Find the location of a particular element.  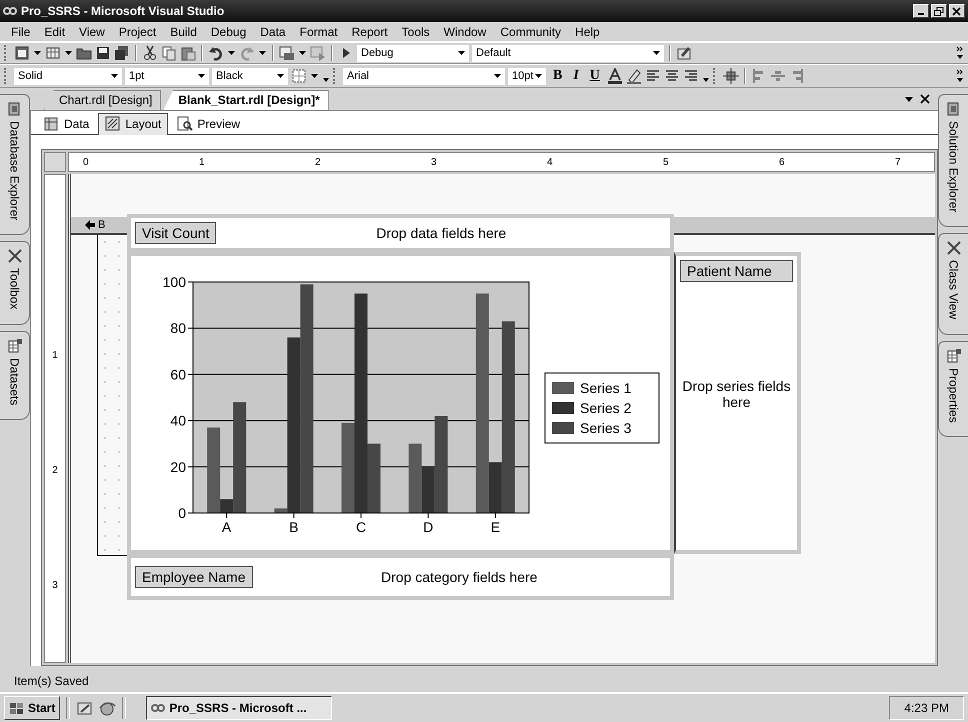

ruler-number: 0 is located at coordinates (86, 162).